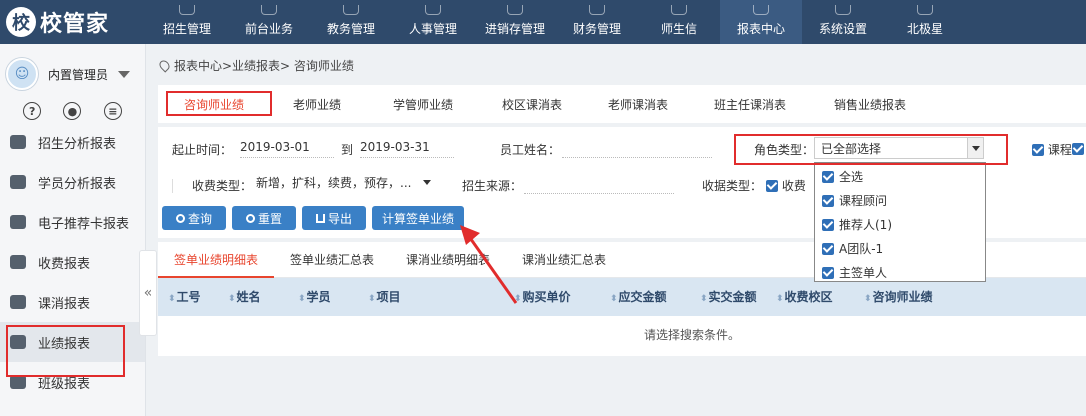 The width and height of the screenshot is (1086, 416). What do you see at coordinates (564, 260) in the screenshot?
I see `tab-consumption-summary: 课消业绩汇总表` at bounding box center [564, 260].